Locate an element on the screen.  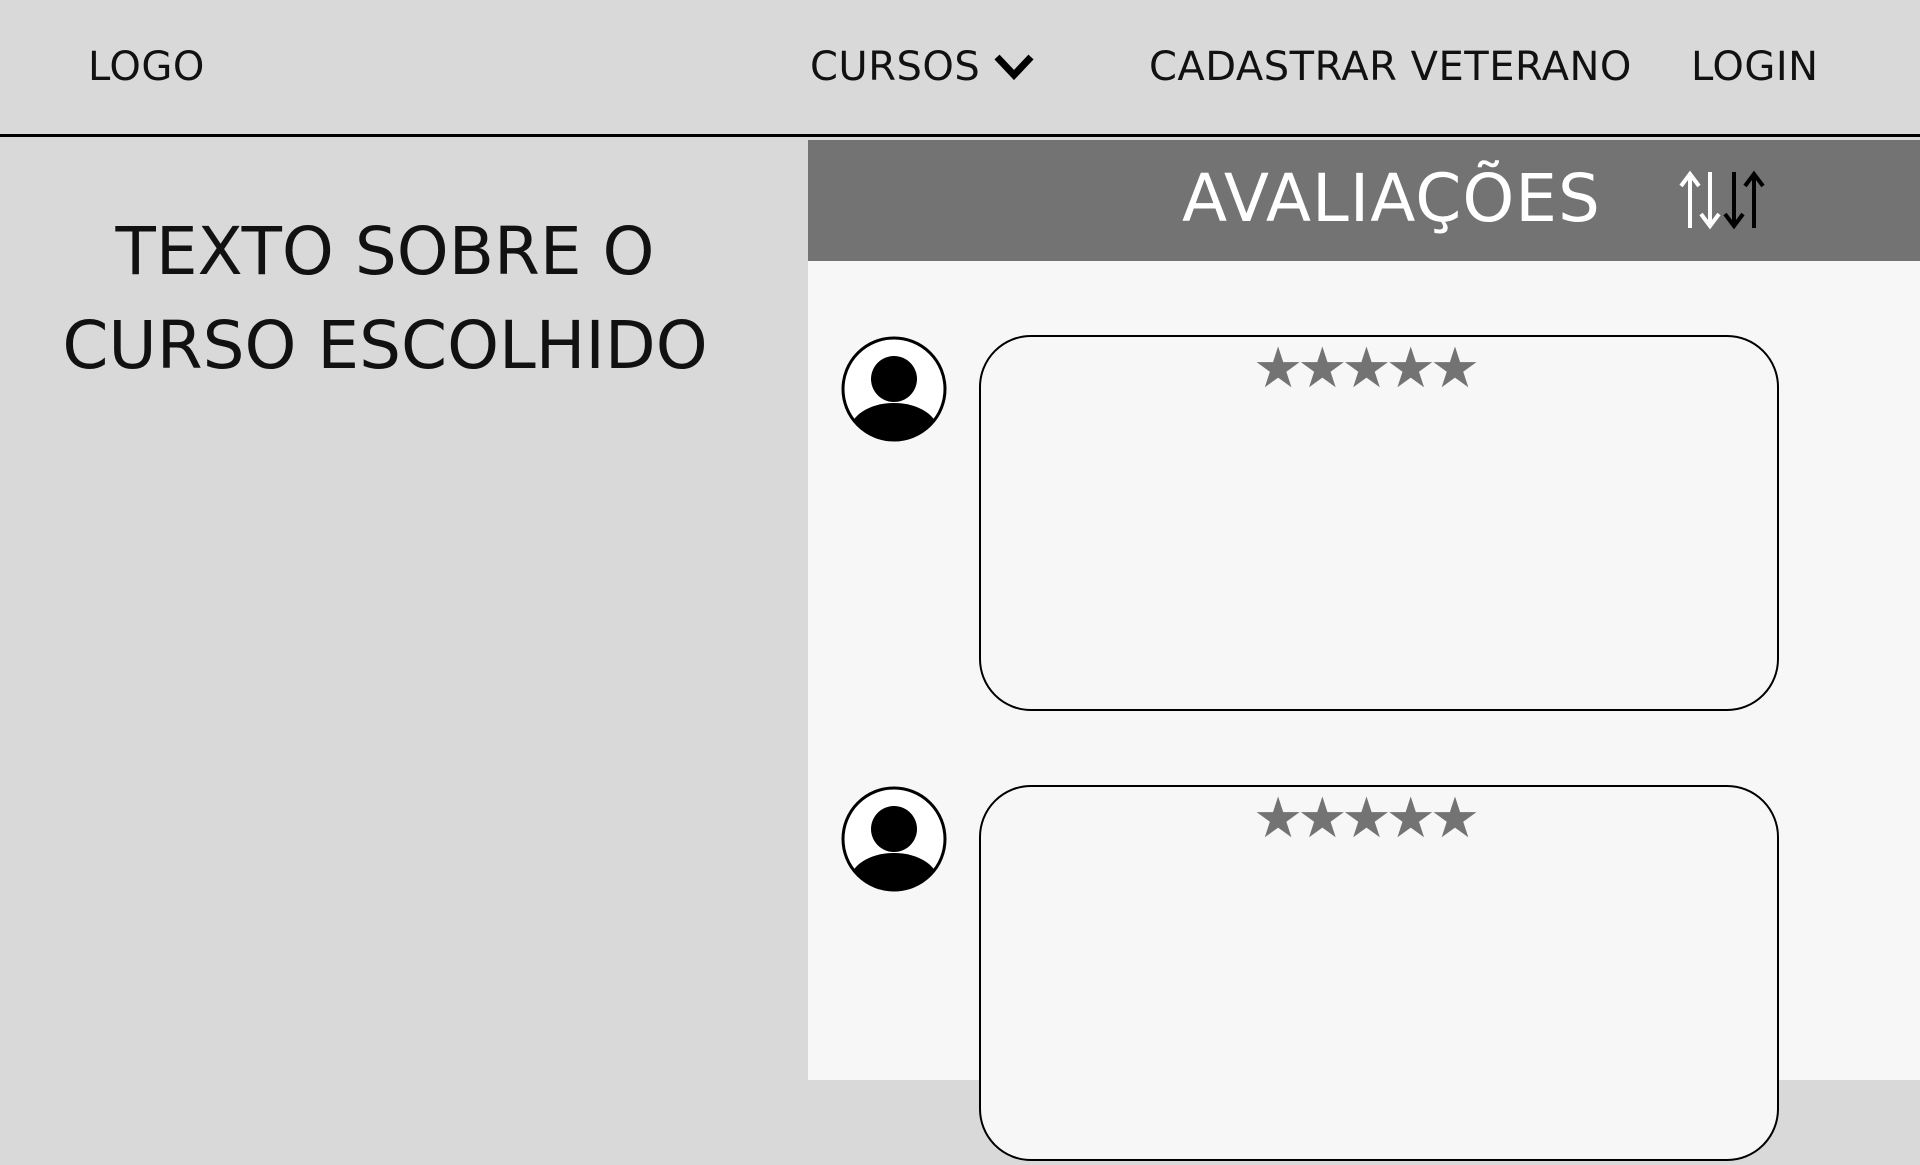
course-description-line-2: CURSO ESCOLHIDO is located at coordinates (385, 345).